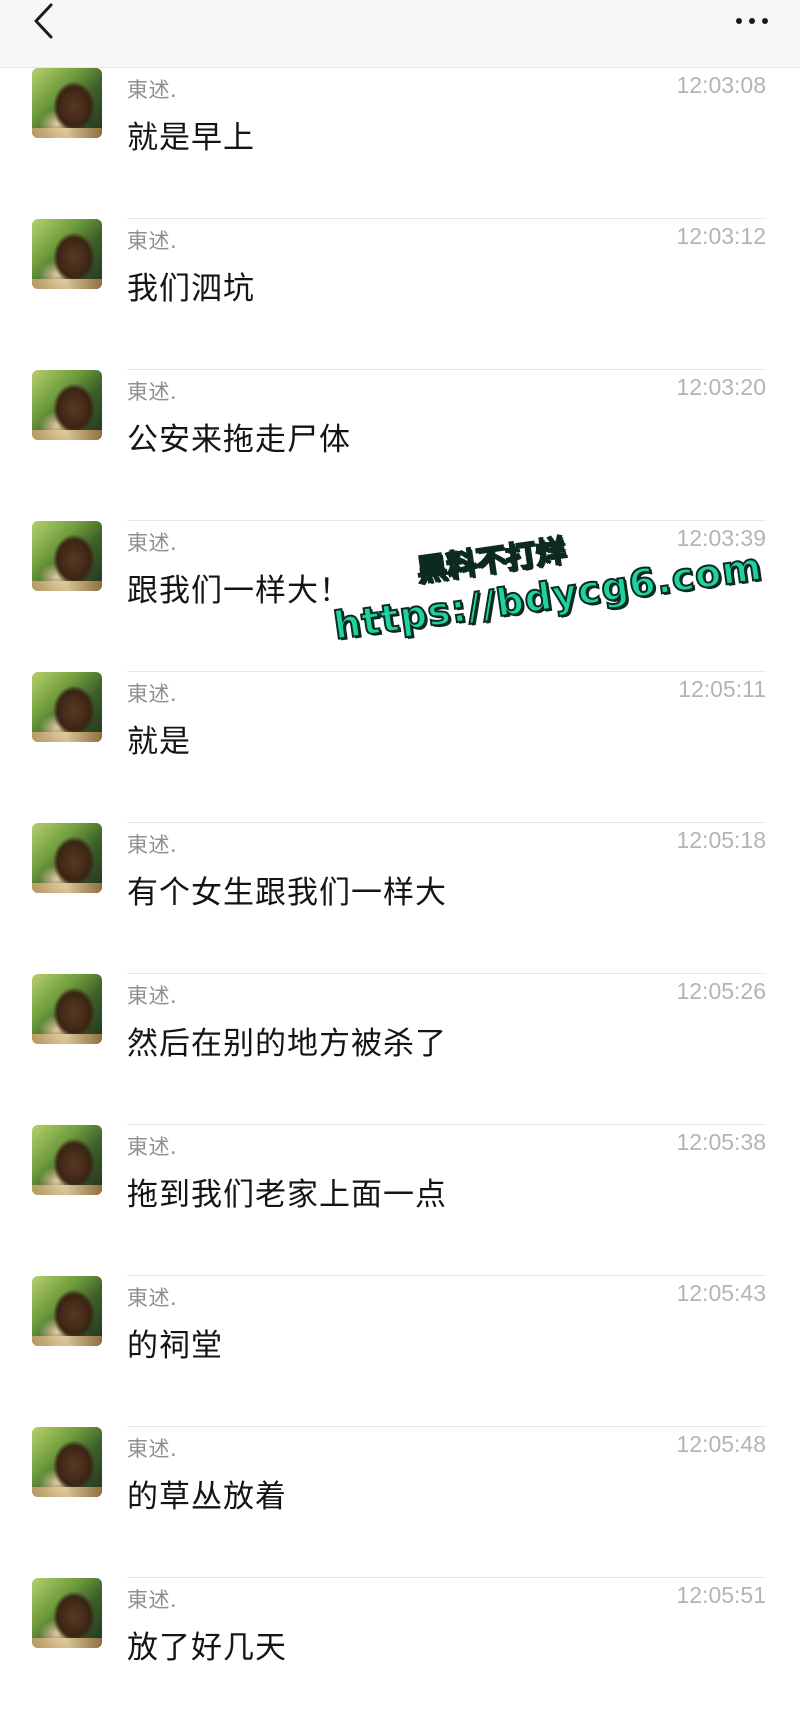 This screenshot has width=800, height=1729. I want to click on more-horizontal-icon, so click(752, 21).